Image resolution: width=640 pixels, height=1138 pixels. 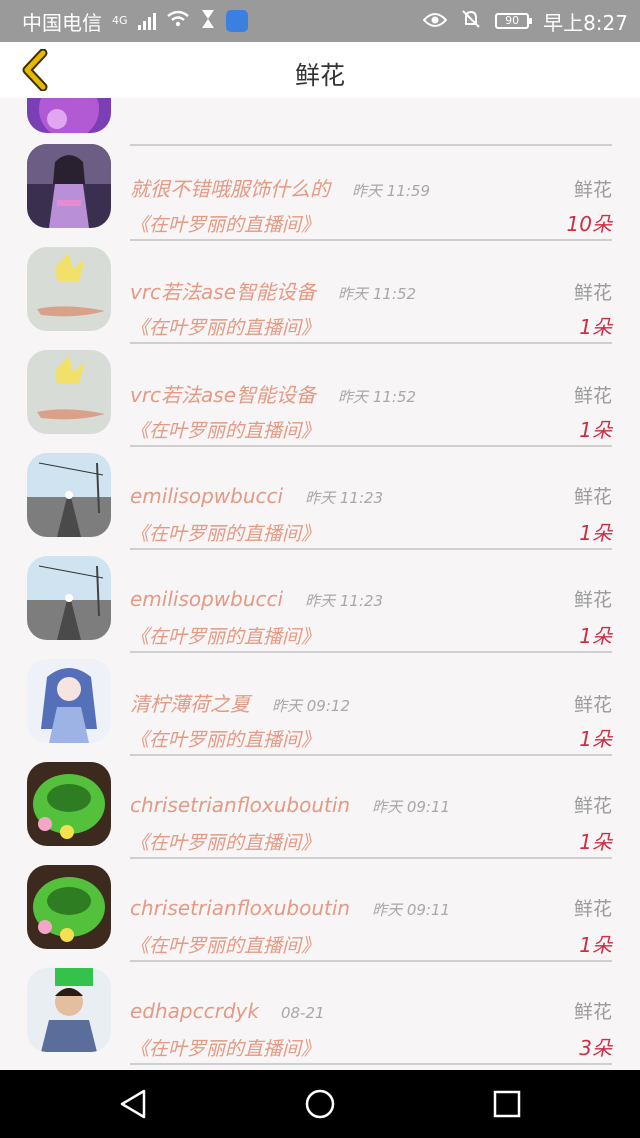 I want to click on row-header: edhapccrdyk 08-21 鲜花, so click(x=371, y=1012).